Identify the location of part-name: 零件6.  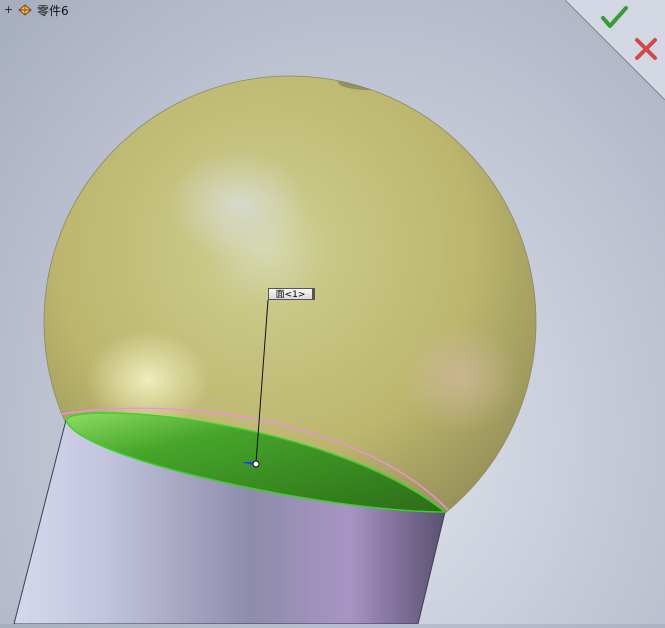
(53, 10).